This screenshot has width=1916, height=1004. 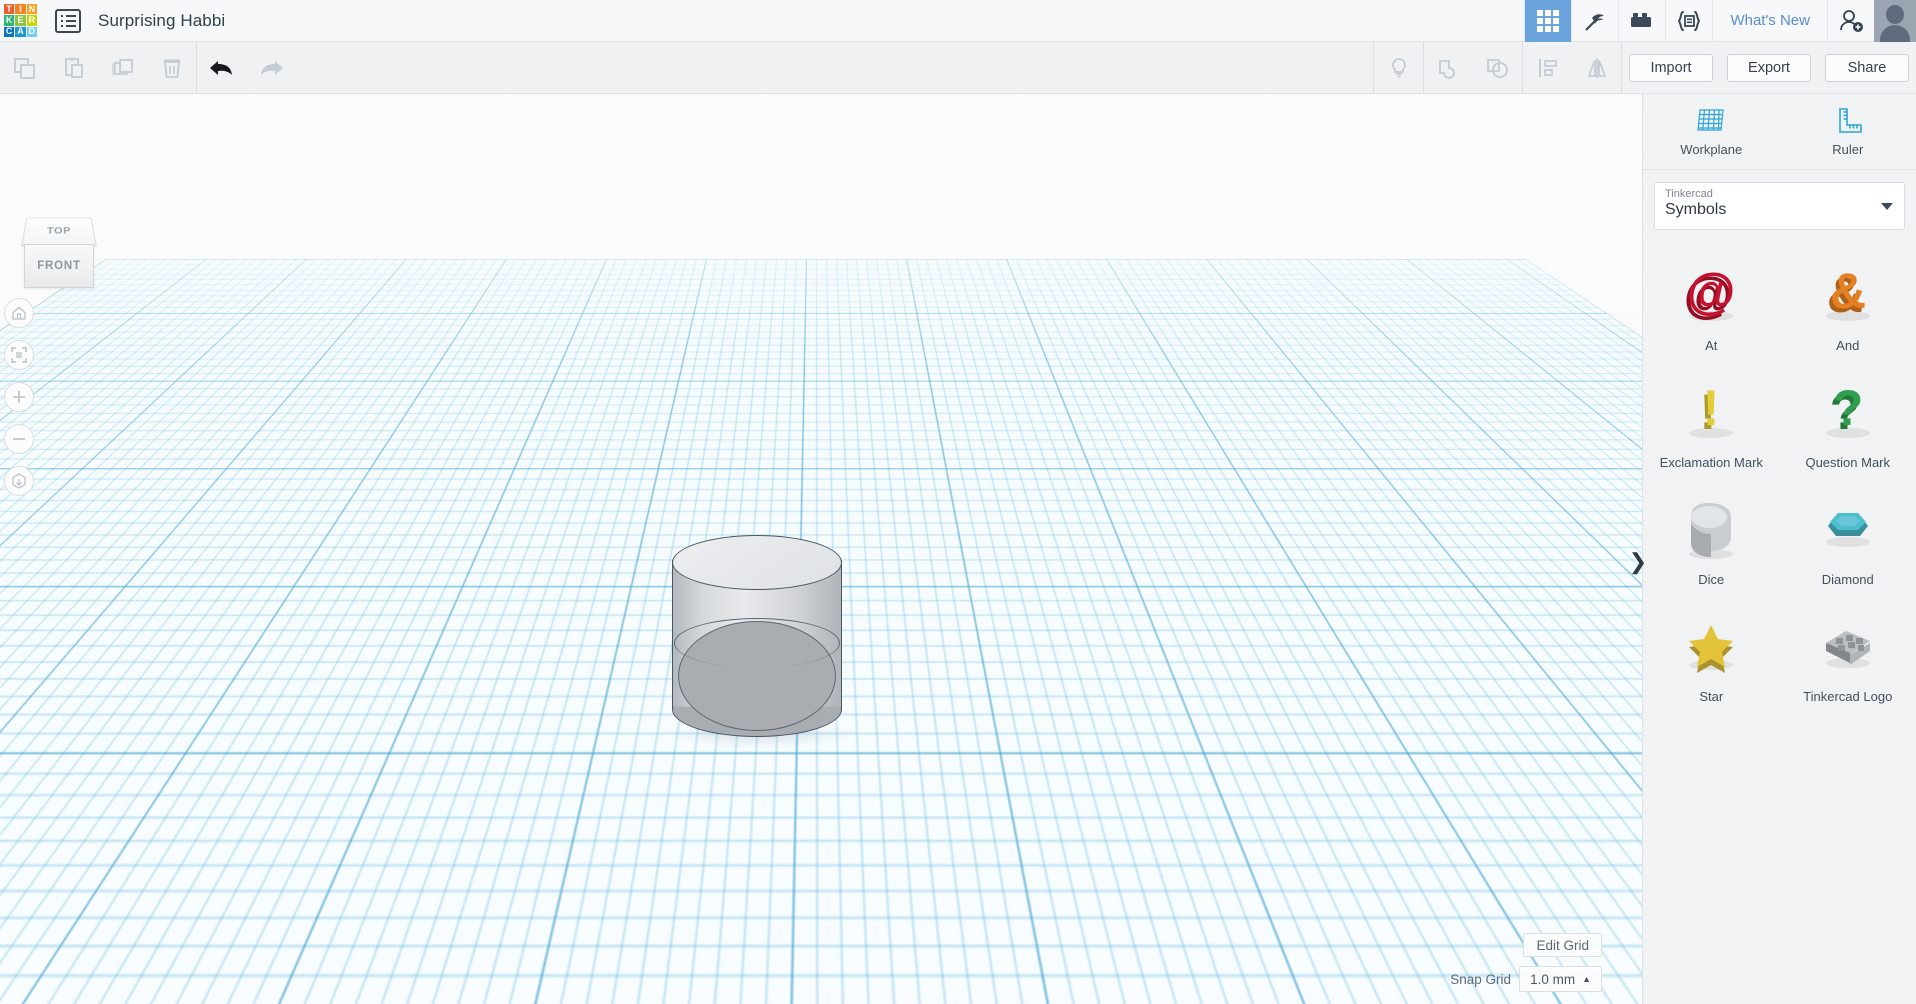 I want to click on add-person-icon, so click(x=1850, y=21).